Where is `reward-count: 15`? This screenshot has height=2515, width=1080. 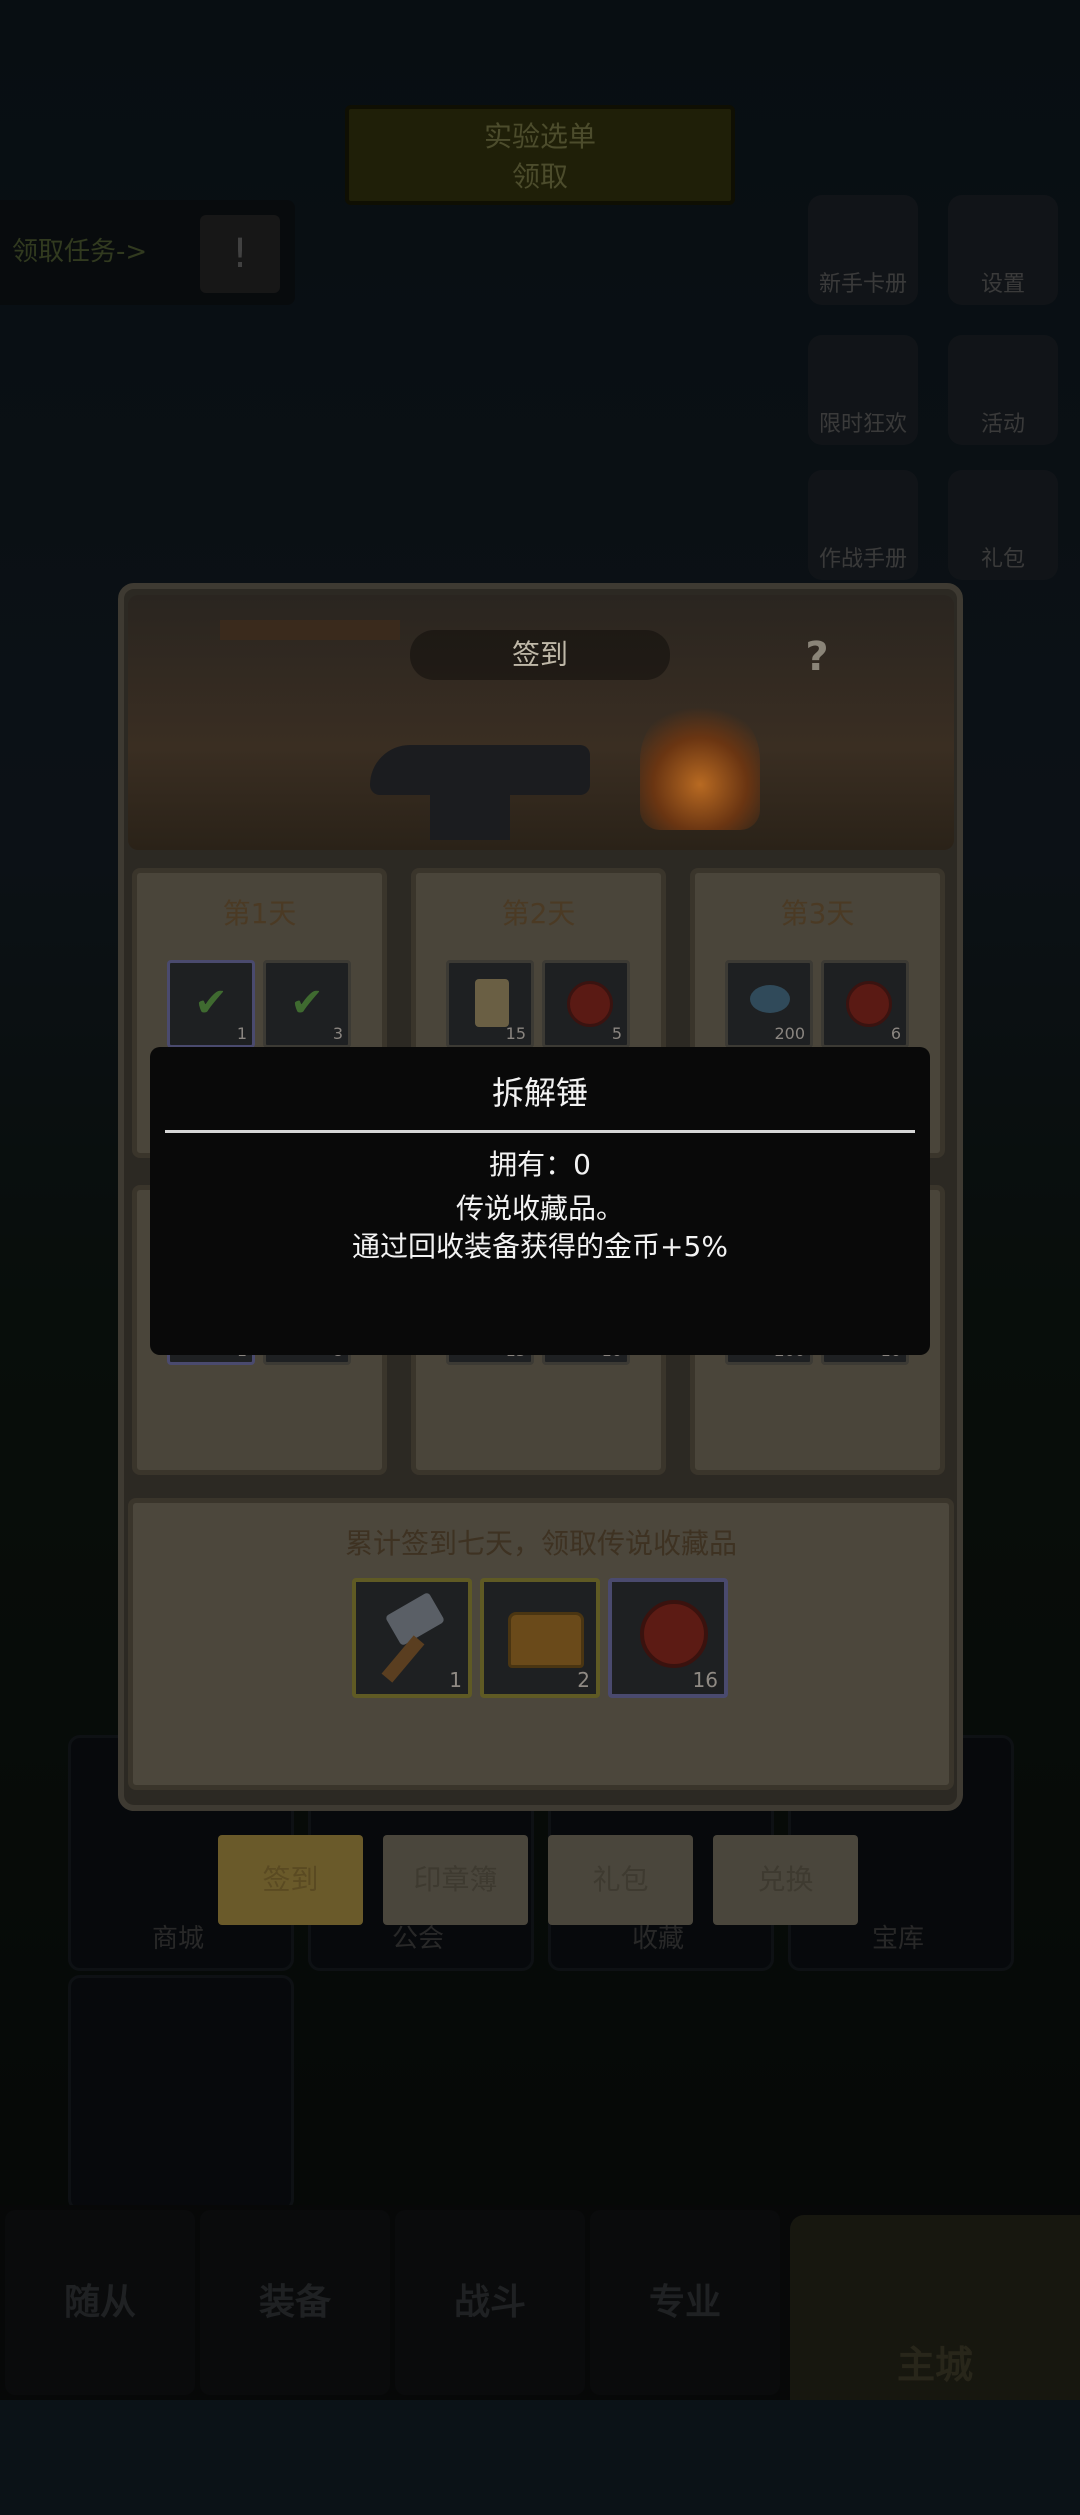 reward-count: 15 is located at coordinates (515, 1033).